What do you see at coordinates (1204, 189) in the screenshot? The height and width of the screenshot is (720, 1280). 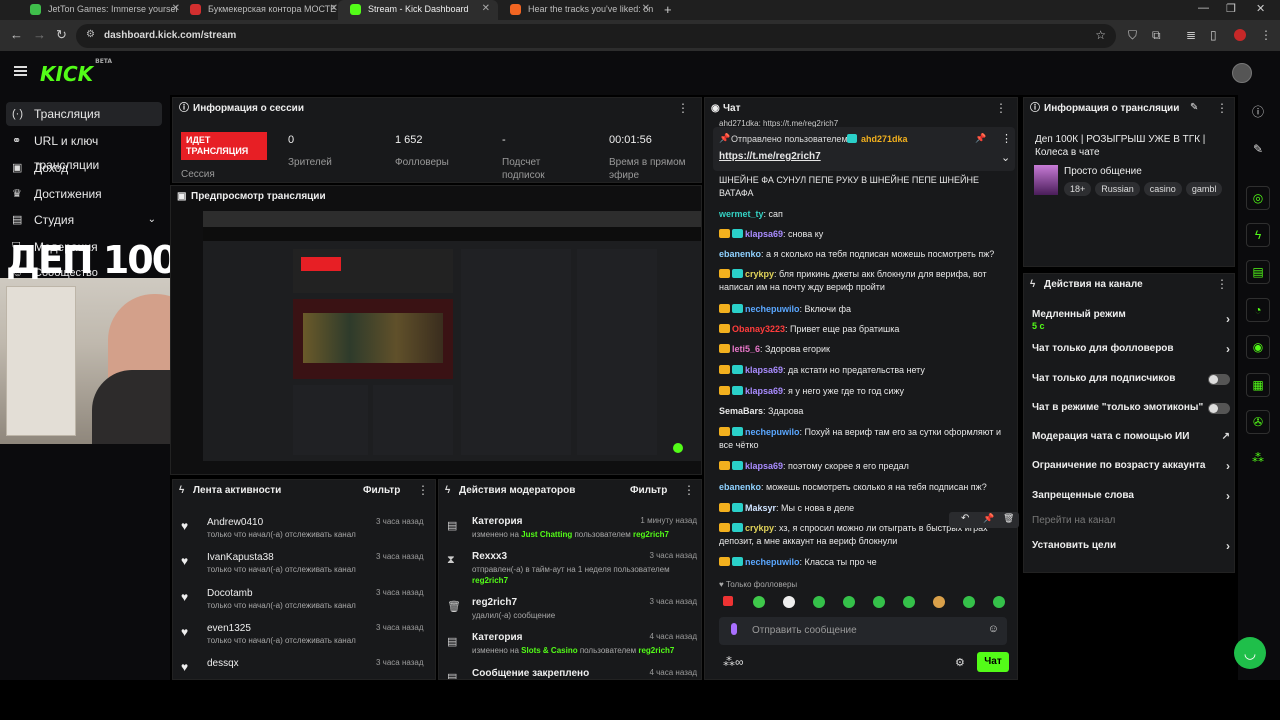 I see `tag: gambl` at bounding box center [1204, 189].